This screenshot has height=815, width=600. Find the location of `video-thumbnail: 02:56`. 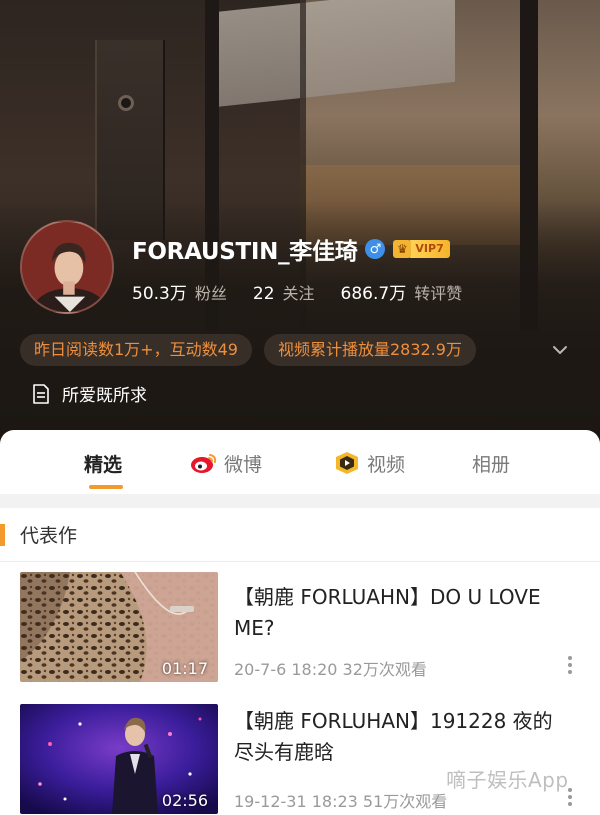

video-thumbnail: 02:56 is located at coordinates (119, 759).